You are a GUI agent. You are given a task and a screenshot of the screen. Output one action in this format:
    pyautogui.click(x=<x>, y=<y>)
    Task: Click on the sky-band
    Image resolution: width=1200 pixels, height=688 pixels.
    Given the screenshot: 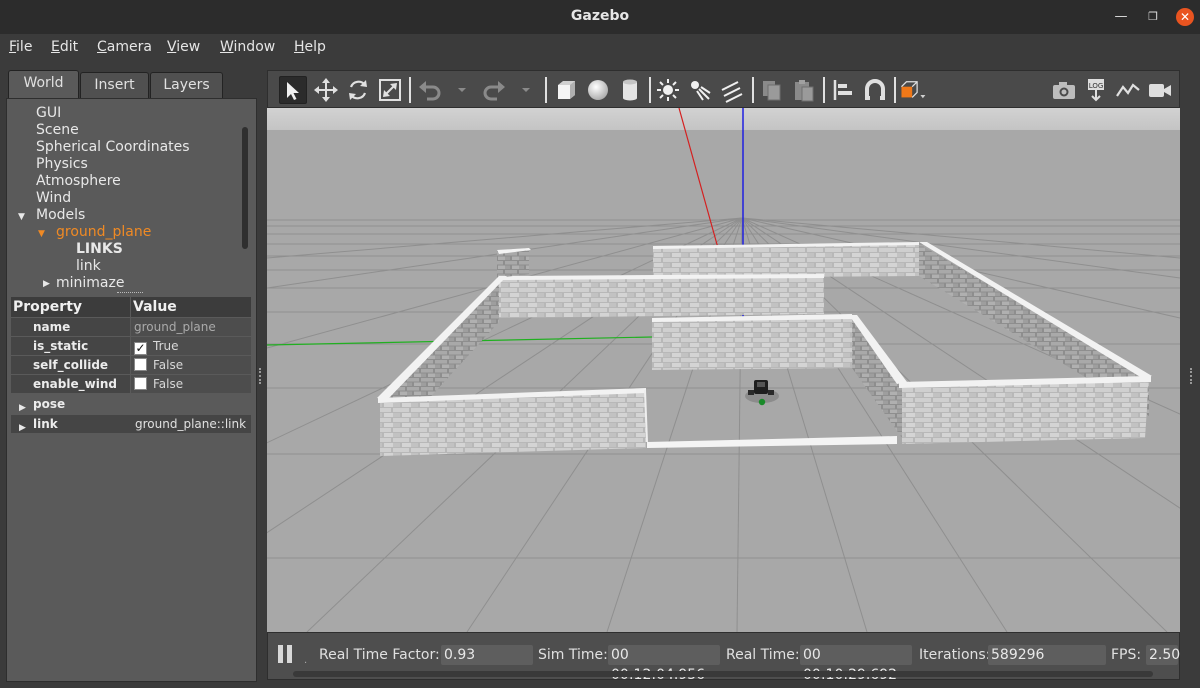 What is the action you would take?
    pyautogui.click(x=723, y=119)
    